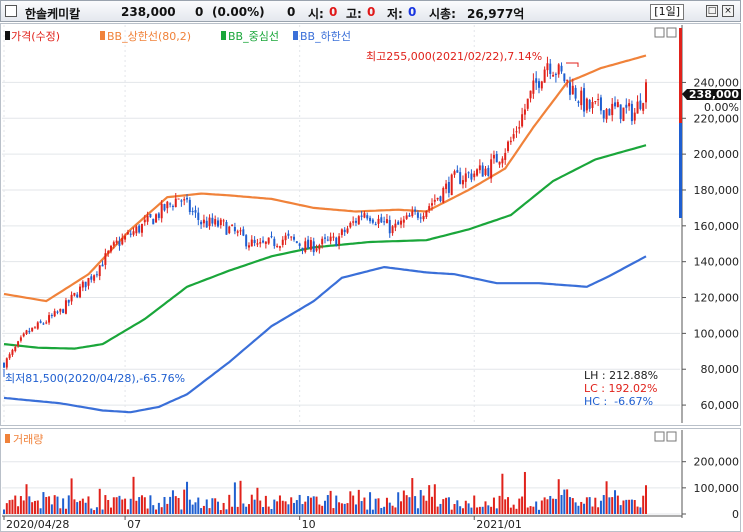 This screenshot has height=532, width=743. What do you see at coordinates (680, 170) in the screenshot?
I see `price-range-strip-down` at bounding box center [680, 170].